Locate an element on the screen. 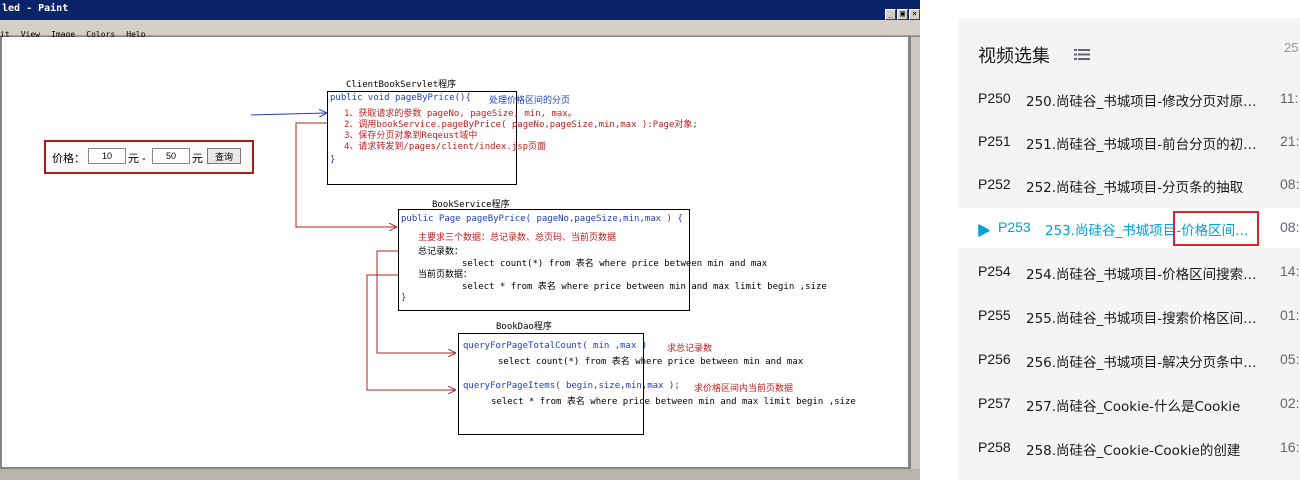  episode-item-p250: P250 250.尚硅谷_书城项目-修改分页对原… 11: is located at coordinates (1129, 99).